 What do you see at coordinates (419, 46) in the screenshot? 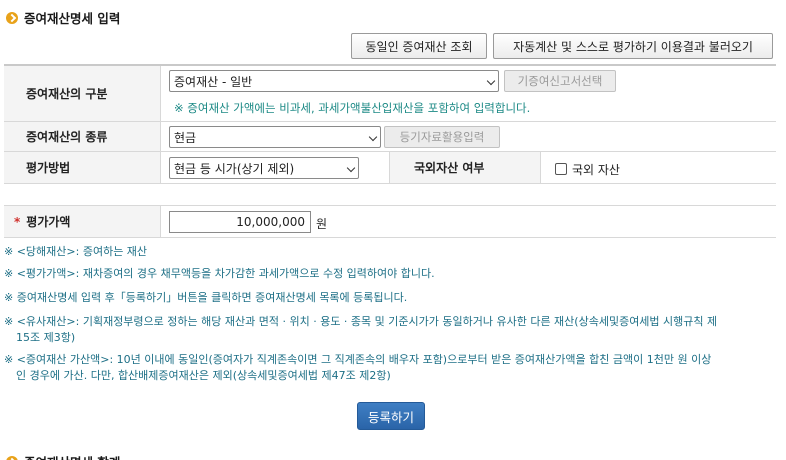
I see `same-person-gift-lookup-button: 동일인 증여재산 조회` at bounding box center [419, 46].